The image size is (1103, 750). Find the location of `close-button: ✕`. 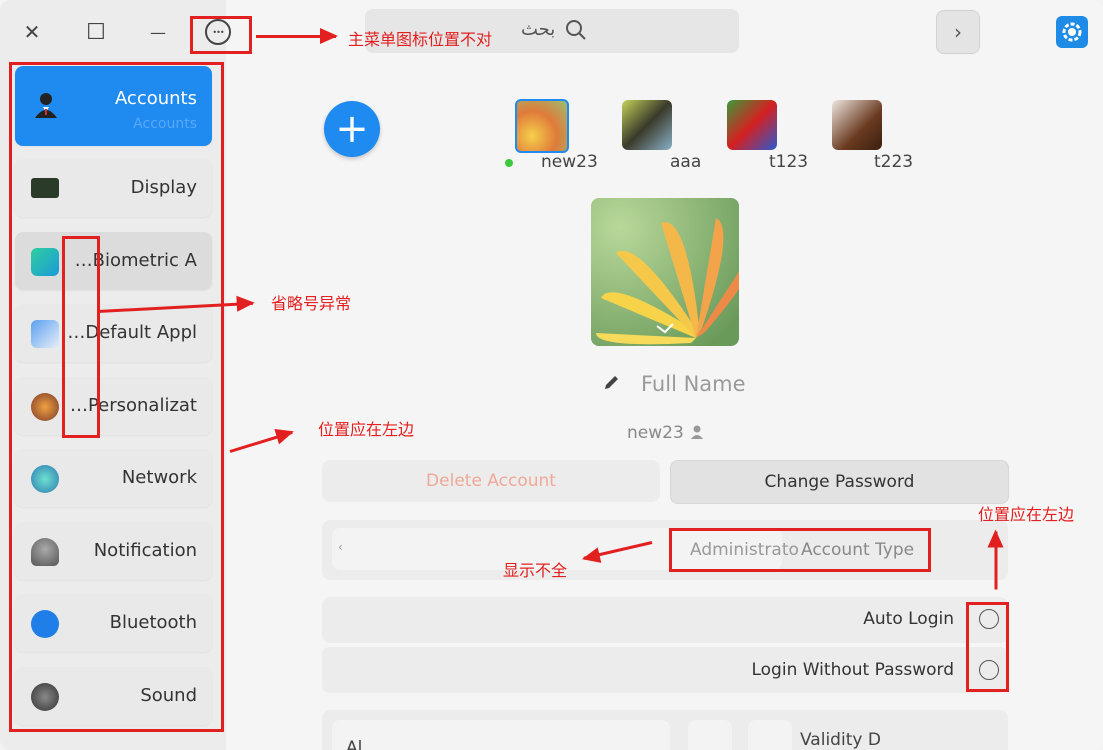

close-button: ✕ is located at coordinates (32, 32).